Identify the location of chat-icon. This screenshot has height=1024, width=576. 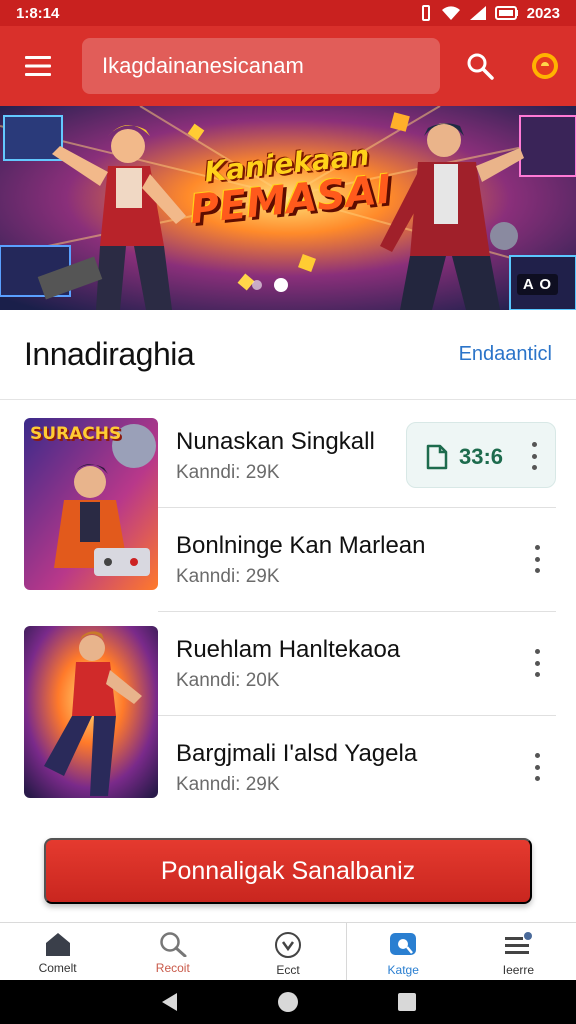
(403, 944).